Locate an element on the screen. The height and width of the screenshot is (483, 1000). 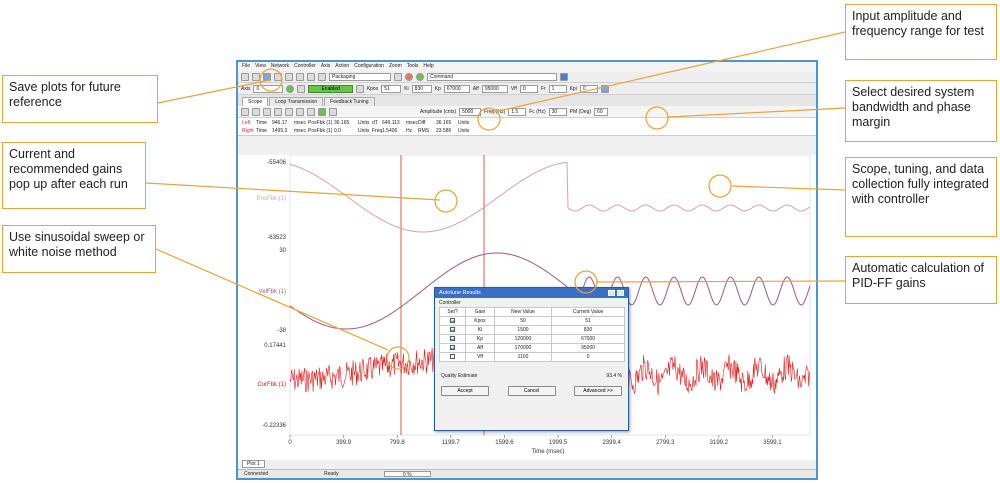
freq-field: 1.5 is located at coordinates (517, 111).